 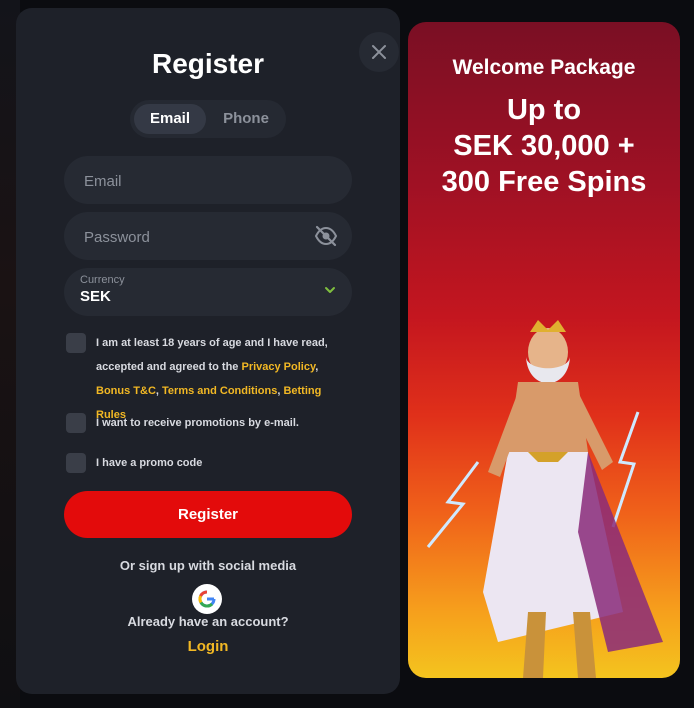 I want to click on google-signup-button, so click(x=207, y=599).